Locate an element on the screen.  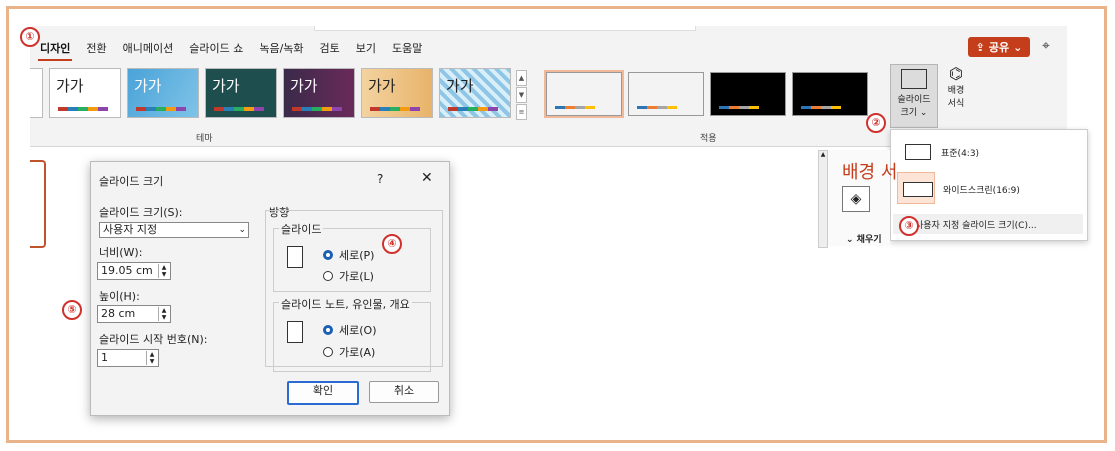
tab-view: 보기 is located at coordinates (366, 50).